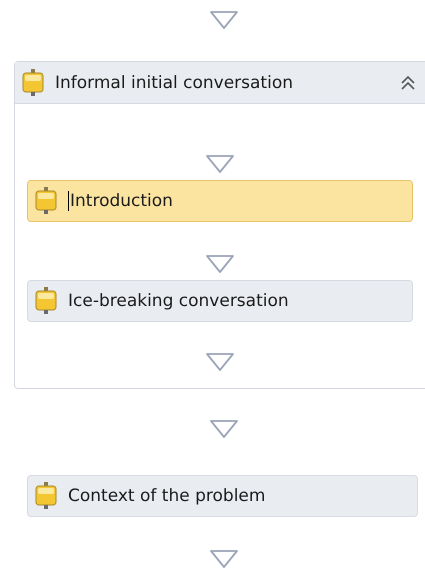  I want to click on activity: Ice-breaking conversation, so click(220, 301).